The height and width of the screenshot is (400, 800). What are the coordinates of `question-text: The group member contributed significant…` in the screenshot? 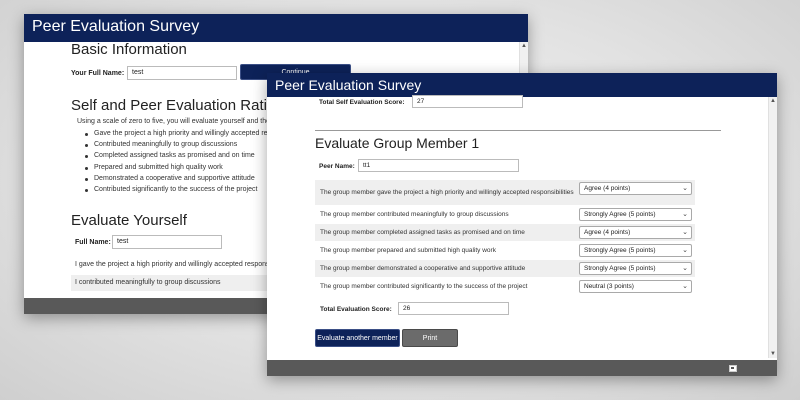 It's located at (424, 286).